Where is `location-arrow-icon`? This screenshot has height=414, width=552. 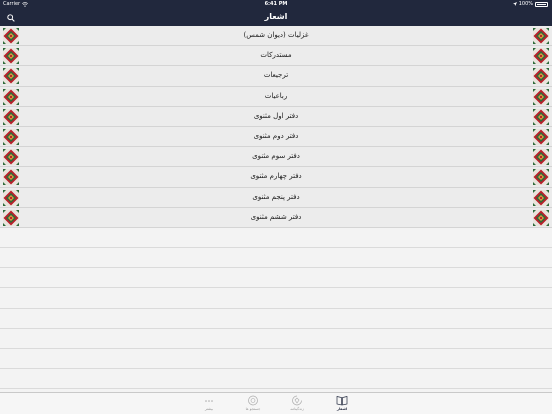 location-arrow-icon is located at coordinates (514, 4).